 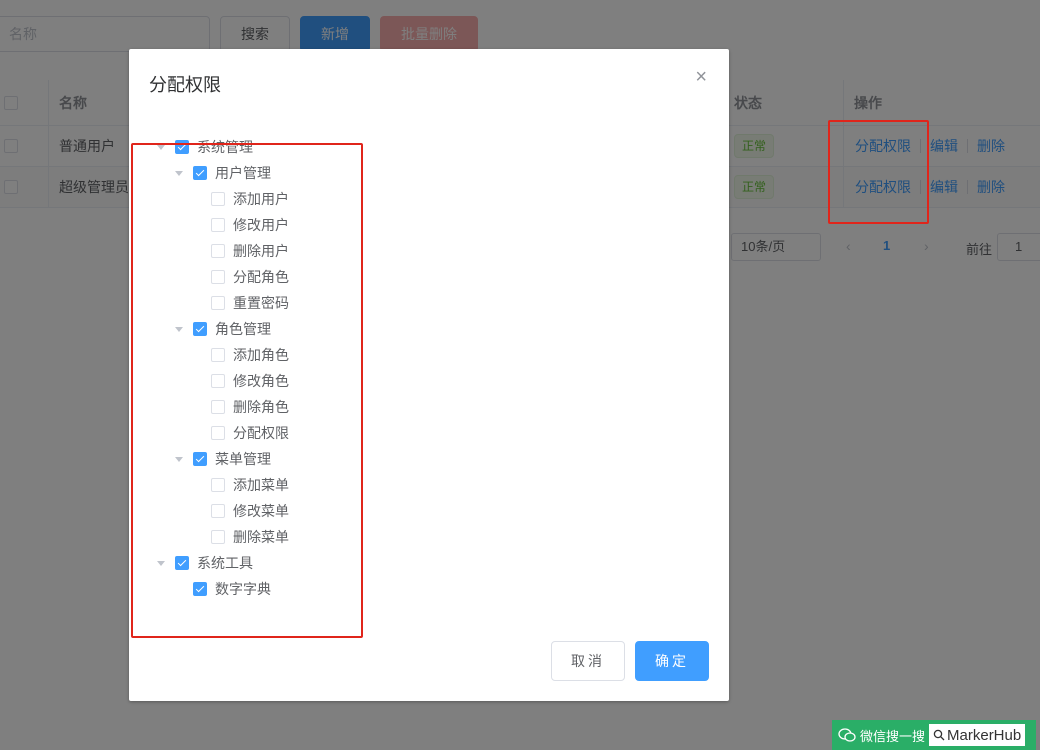 I want to click on watermark-brand-box: MarkerHub, so click(x=977, y=735).